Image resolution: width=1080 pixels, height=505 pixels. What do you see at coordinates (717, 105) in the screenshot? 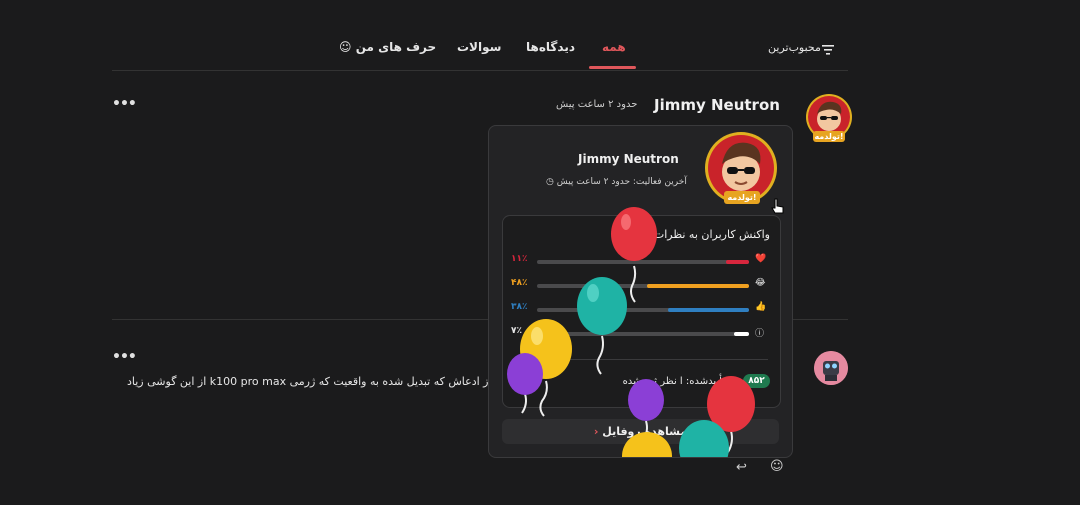
I see `comment-author-name: Jimmy Neutron` at bounding box center [717, 105].